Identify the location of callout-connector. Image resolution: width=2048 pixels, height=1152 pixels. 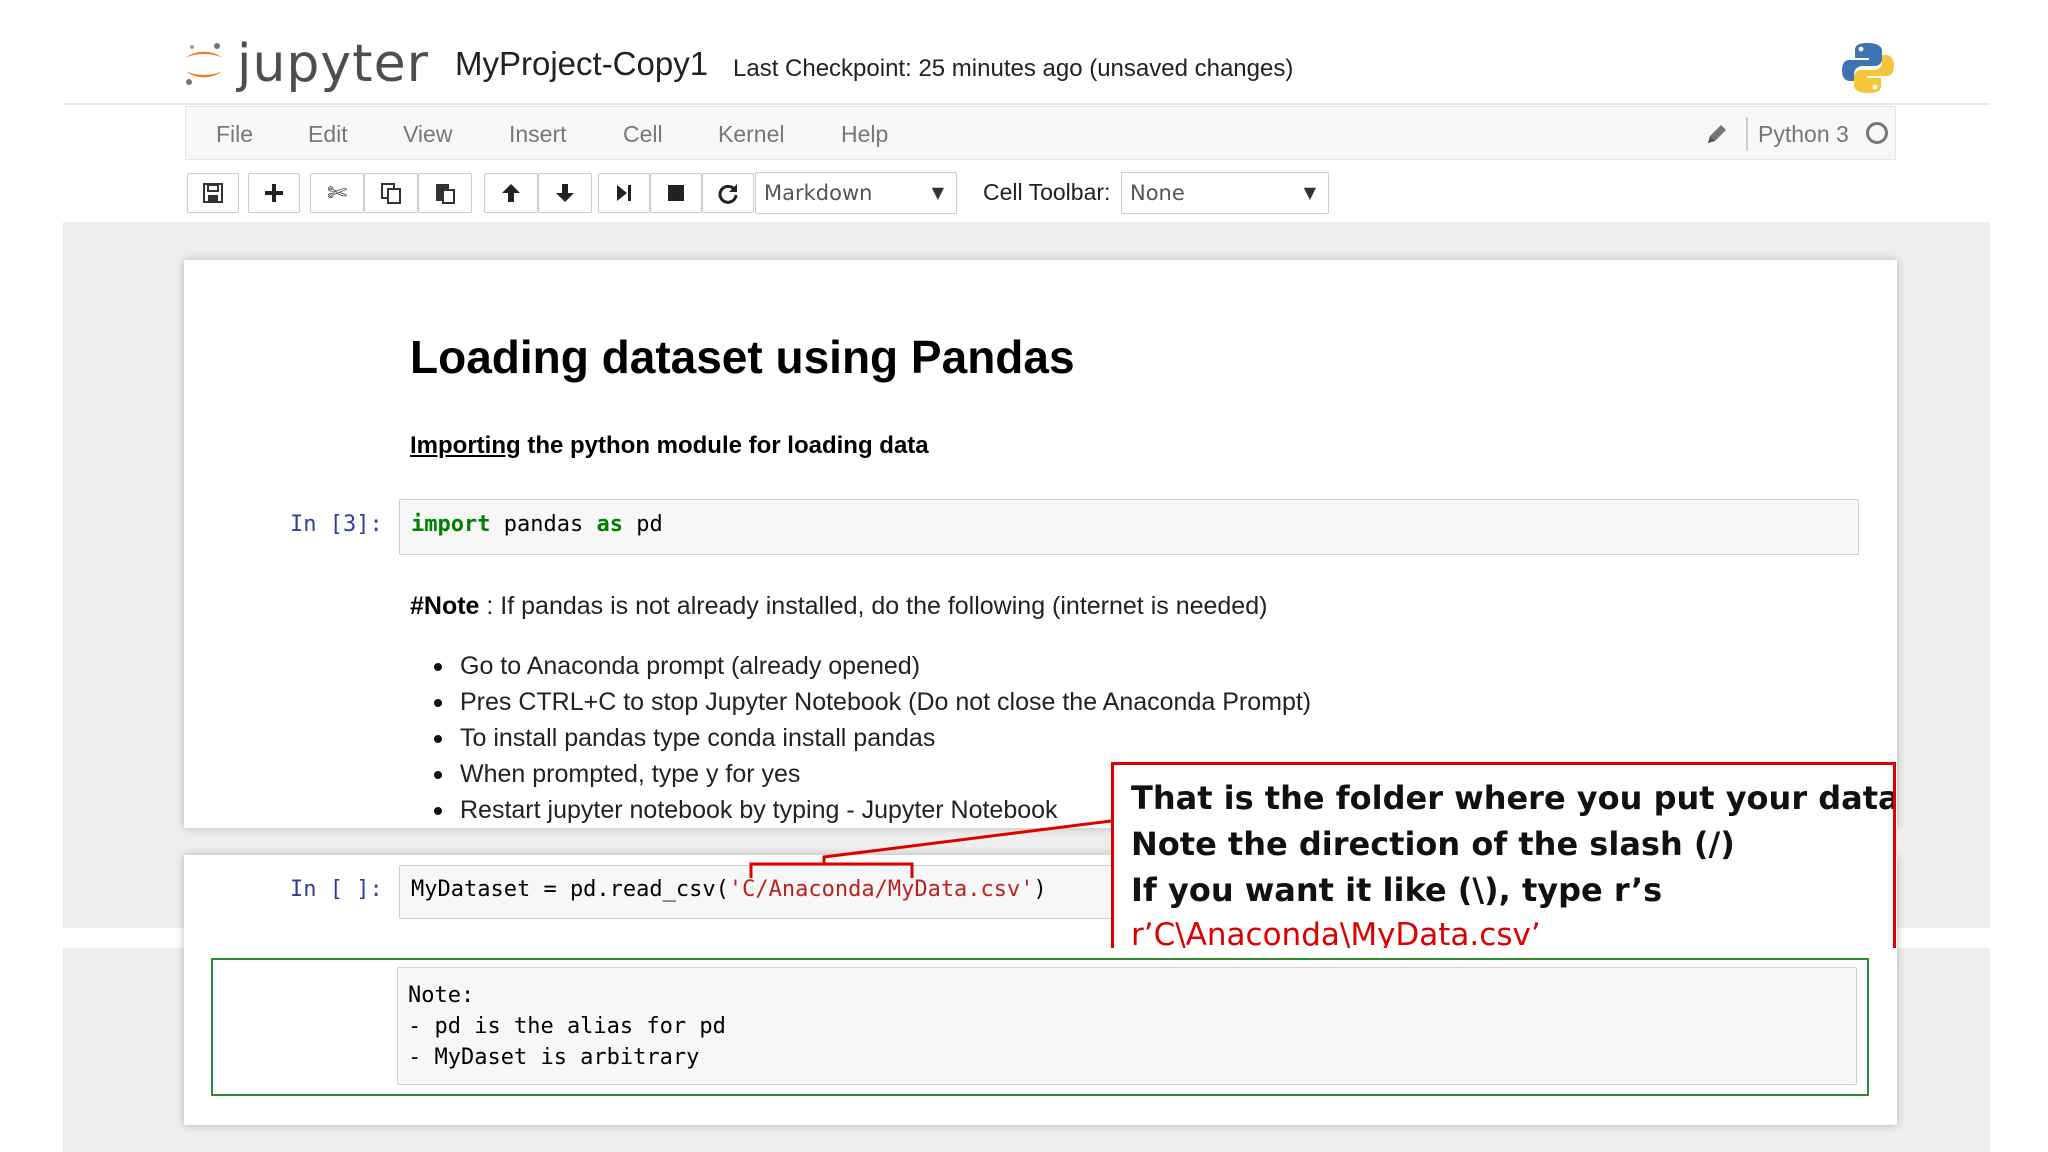
(930, 848).